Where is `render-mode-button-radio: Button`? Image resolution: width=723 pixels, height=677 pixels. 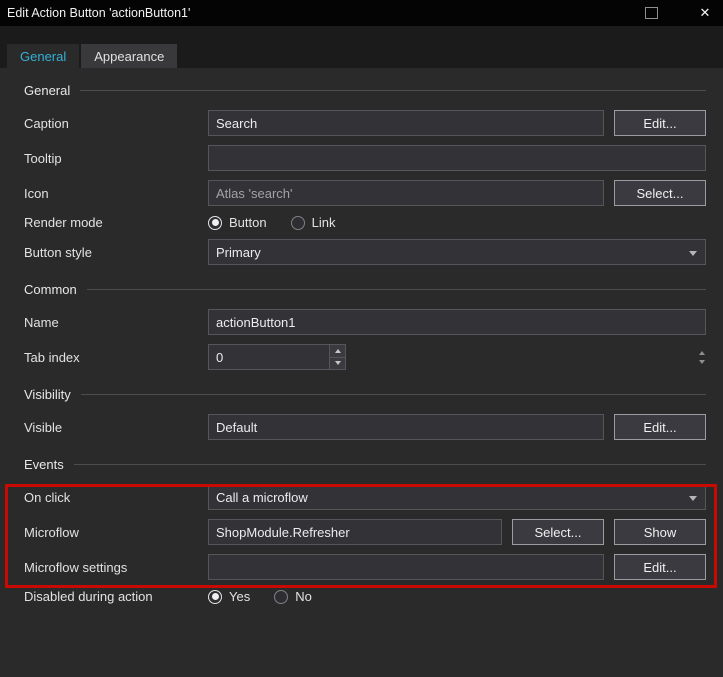
render-mode-button-radio: Button is located at coordinates (237, 222).